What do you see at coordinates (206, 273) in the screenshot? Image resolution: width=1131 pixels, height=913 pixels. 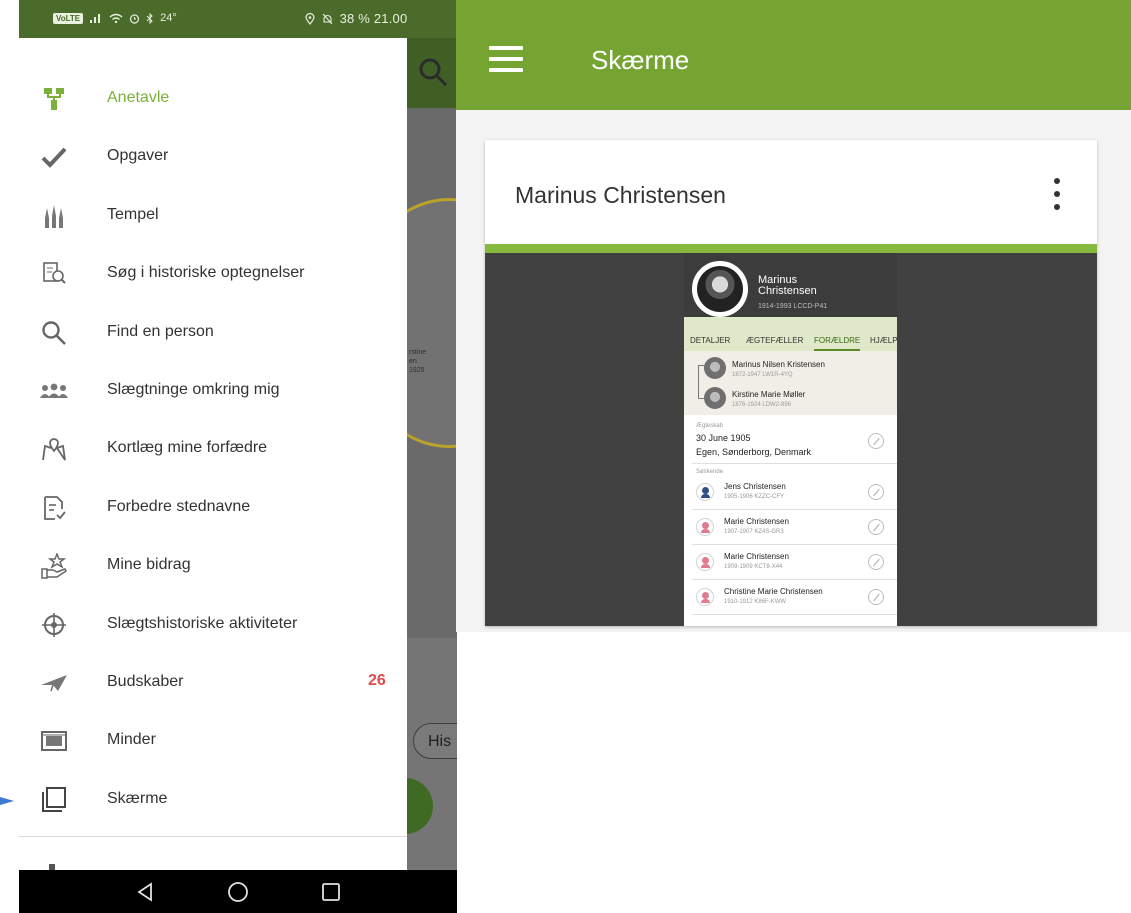 I see `drawer-item-label: Søg i historiske optegnelser` at bounding box center [206, 273].